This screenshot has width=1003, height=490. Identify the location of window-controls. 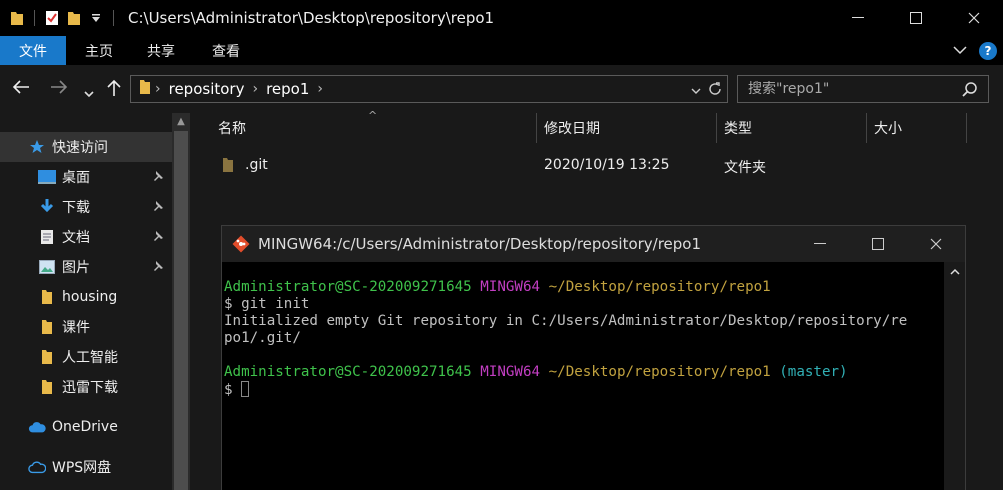
(916, 18).